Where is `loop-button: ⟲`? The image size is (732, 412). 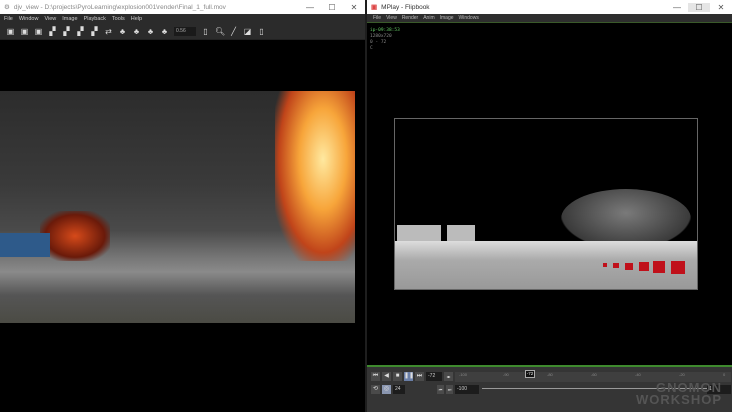
loop-button: ⟲ is located at coordinates (375, 389).